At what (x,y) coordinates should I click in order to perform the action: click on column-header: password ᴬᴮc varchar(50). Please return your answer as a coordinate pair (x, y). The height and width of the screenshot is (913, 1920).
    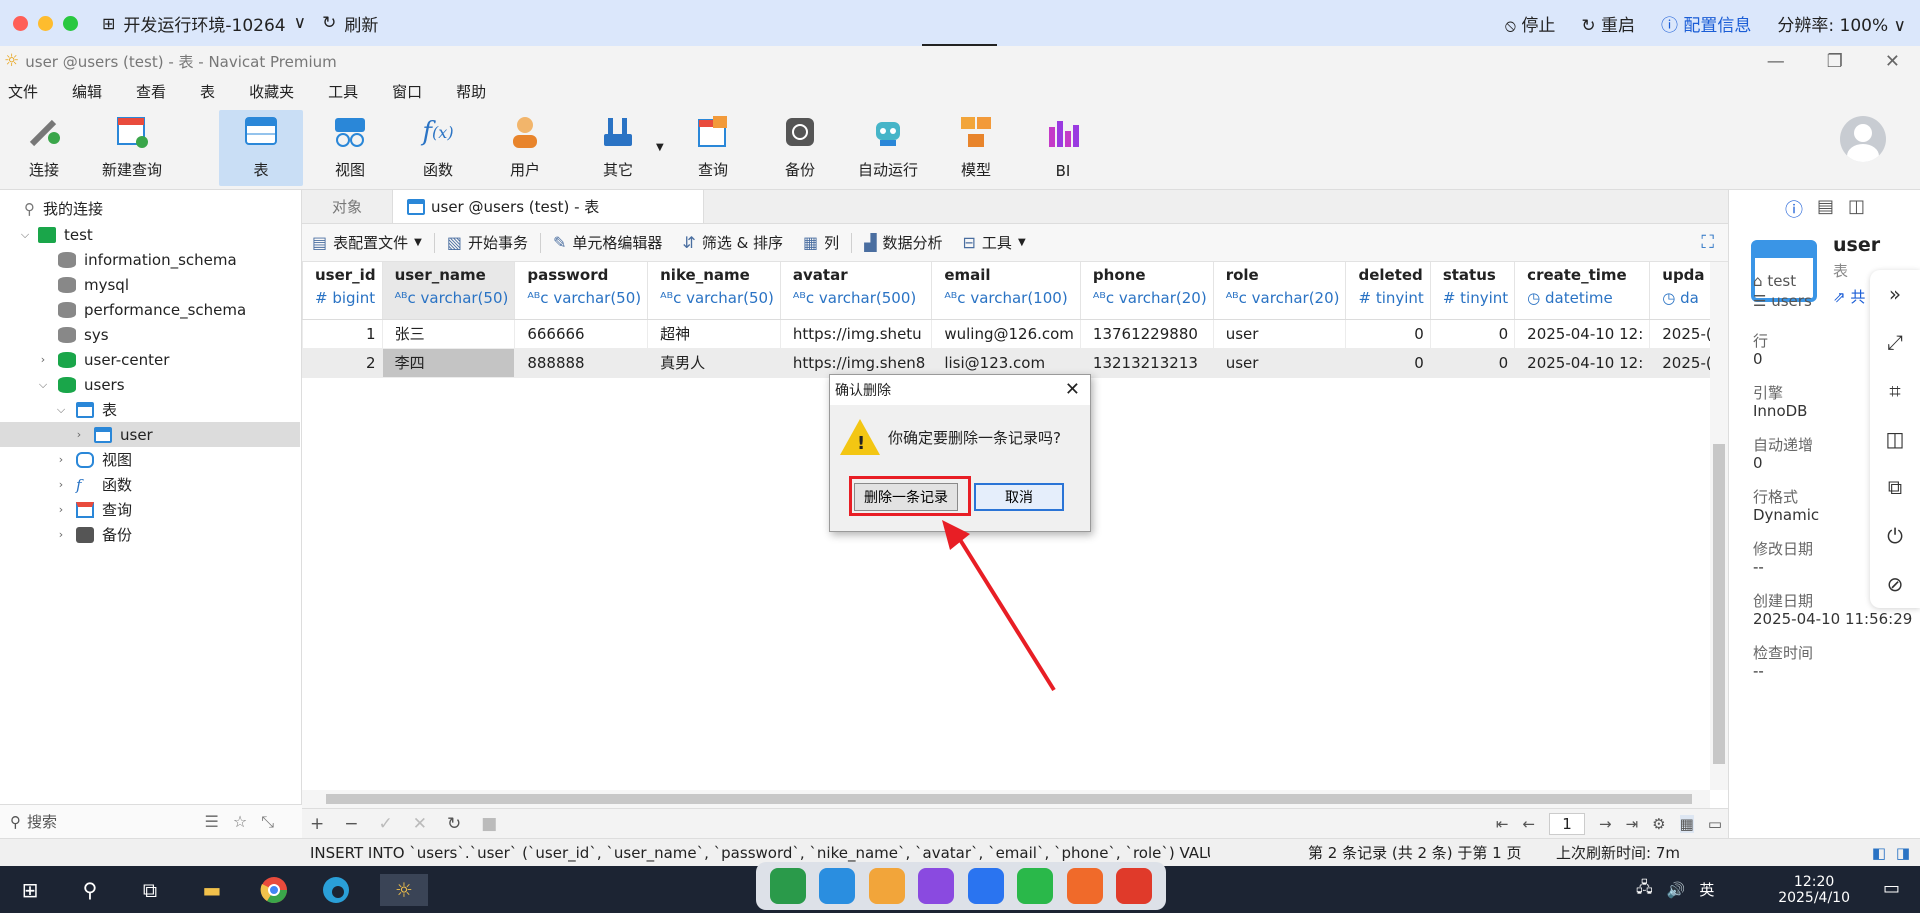
    Looking at the image, I should click on (581, 291).